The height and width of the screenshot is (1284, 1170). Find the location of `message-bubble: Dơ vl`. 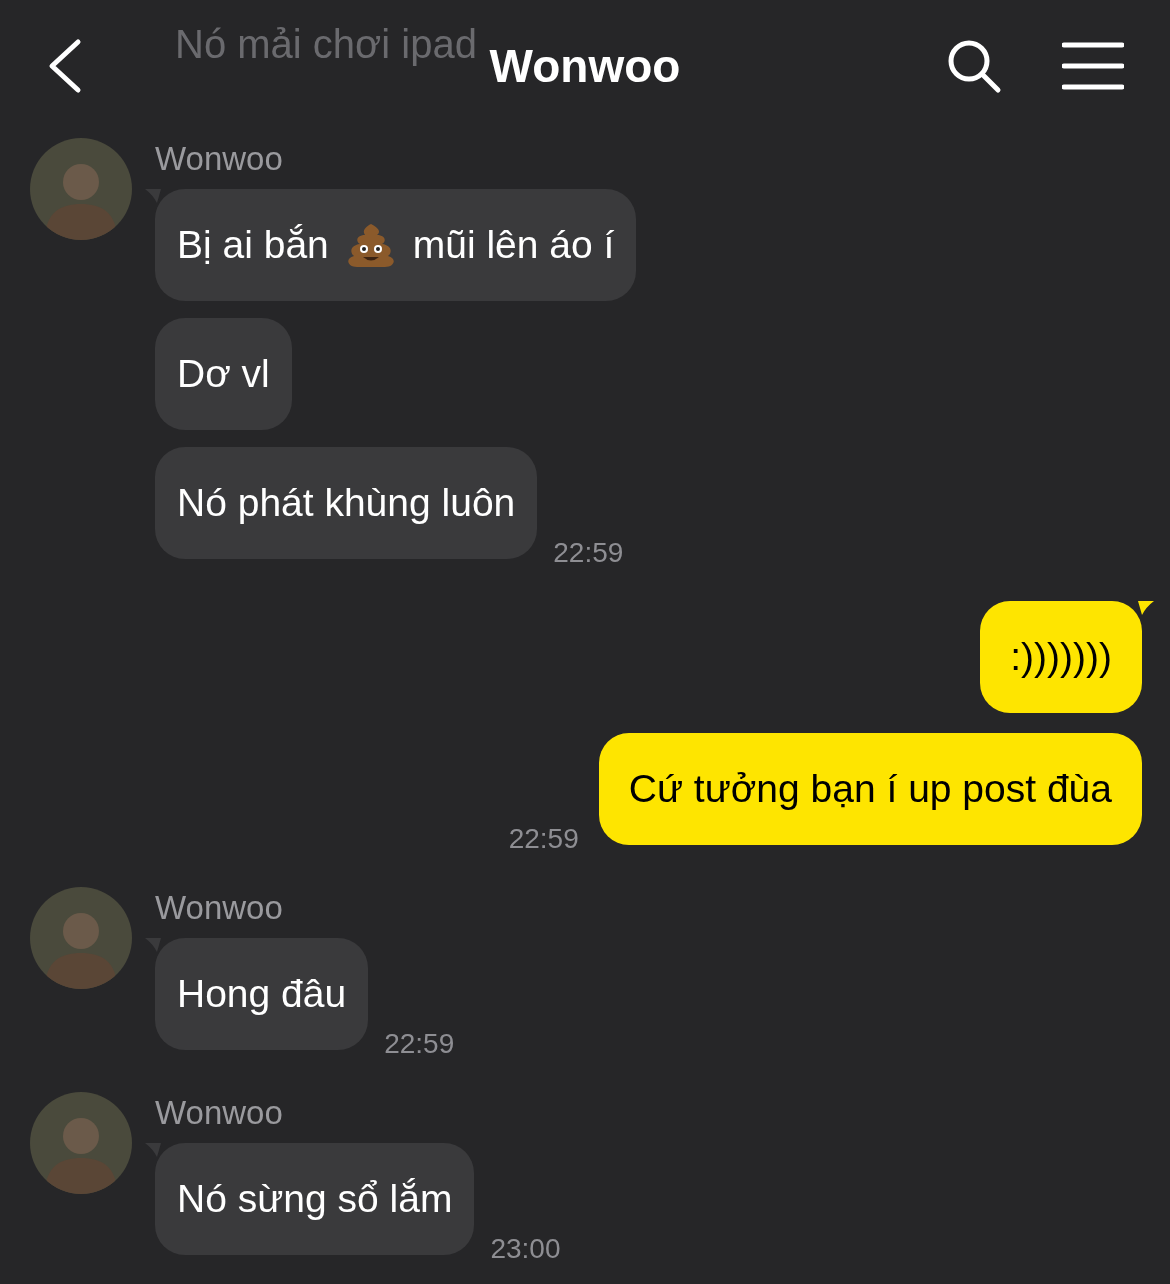

message-bubble: Dơ vl is located at coordinates (223, 374).